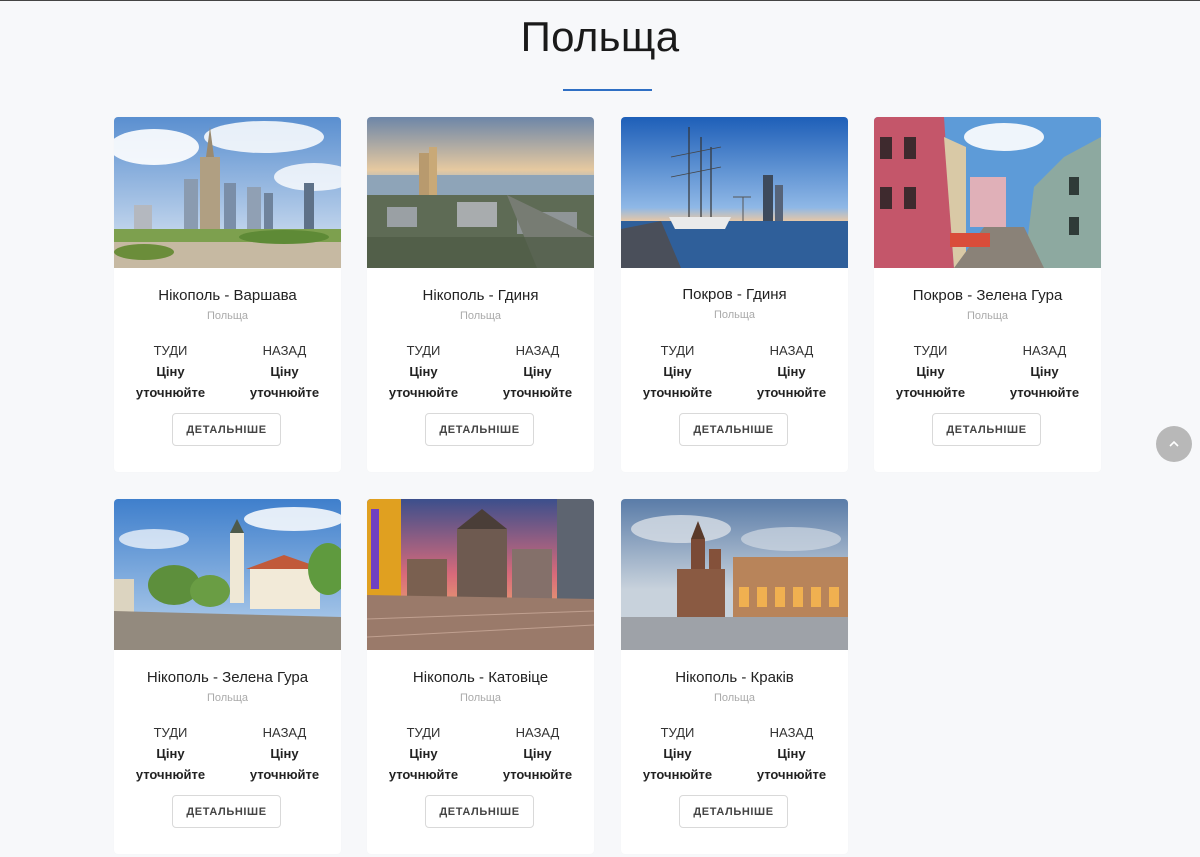 The image size is (1200, 857). I want to click on zielona-gora-street-image, so click(987, 192).